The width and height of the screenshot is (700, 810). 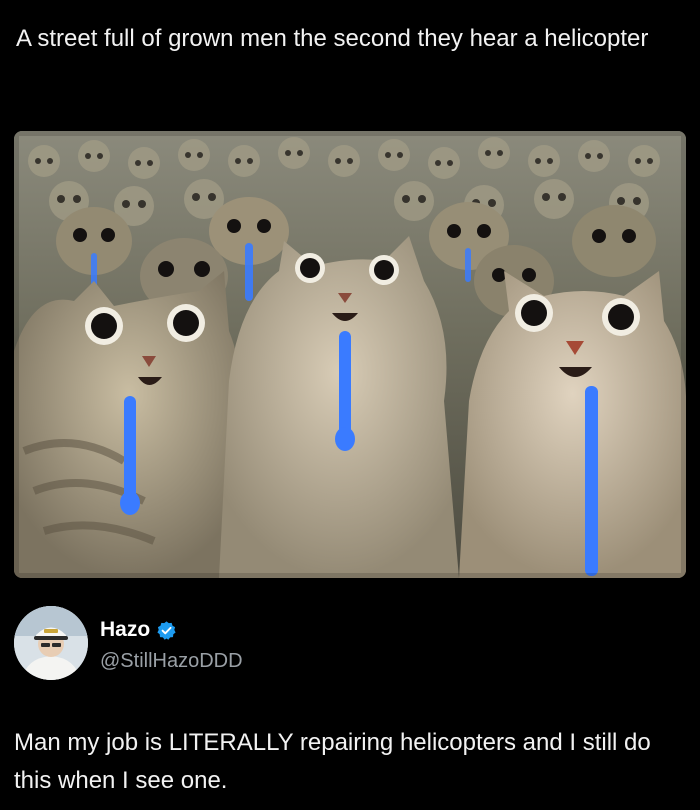 What do you see at coordinates (166, 630) in the screenshot?
I see `verified-badge-icon` at bounding box center [166, 630].